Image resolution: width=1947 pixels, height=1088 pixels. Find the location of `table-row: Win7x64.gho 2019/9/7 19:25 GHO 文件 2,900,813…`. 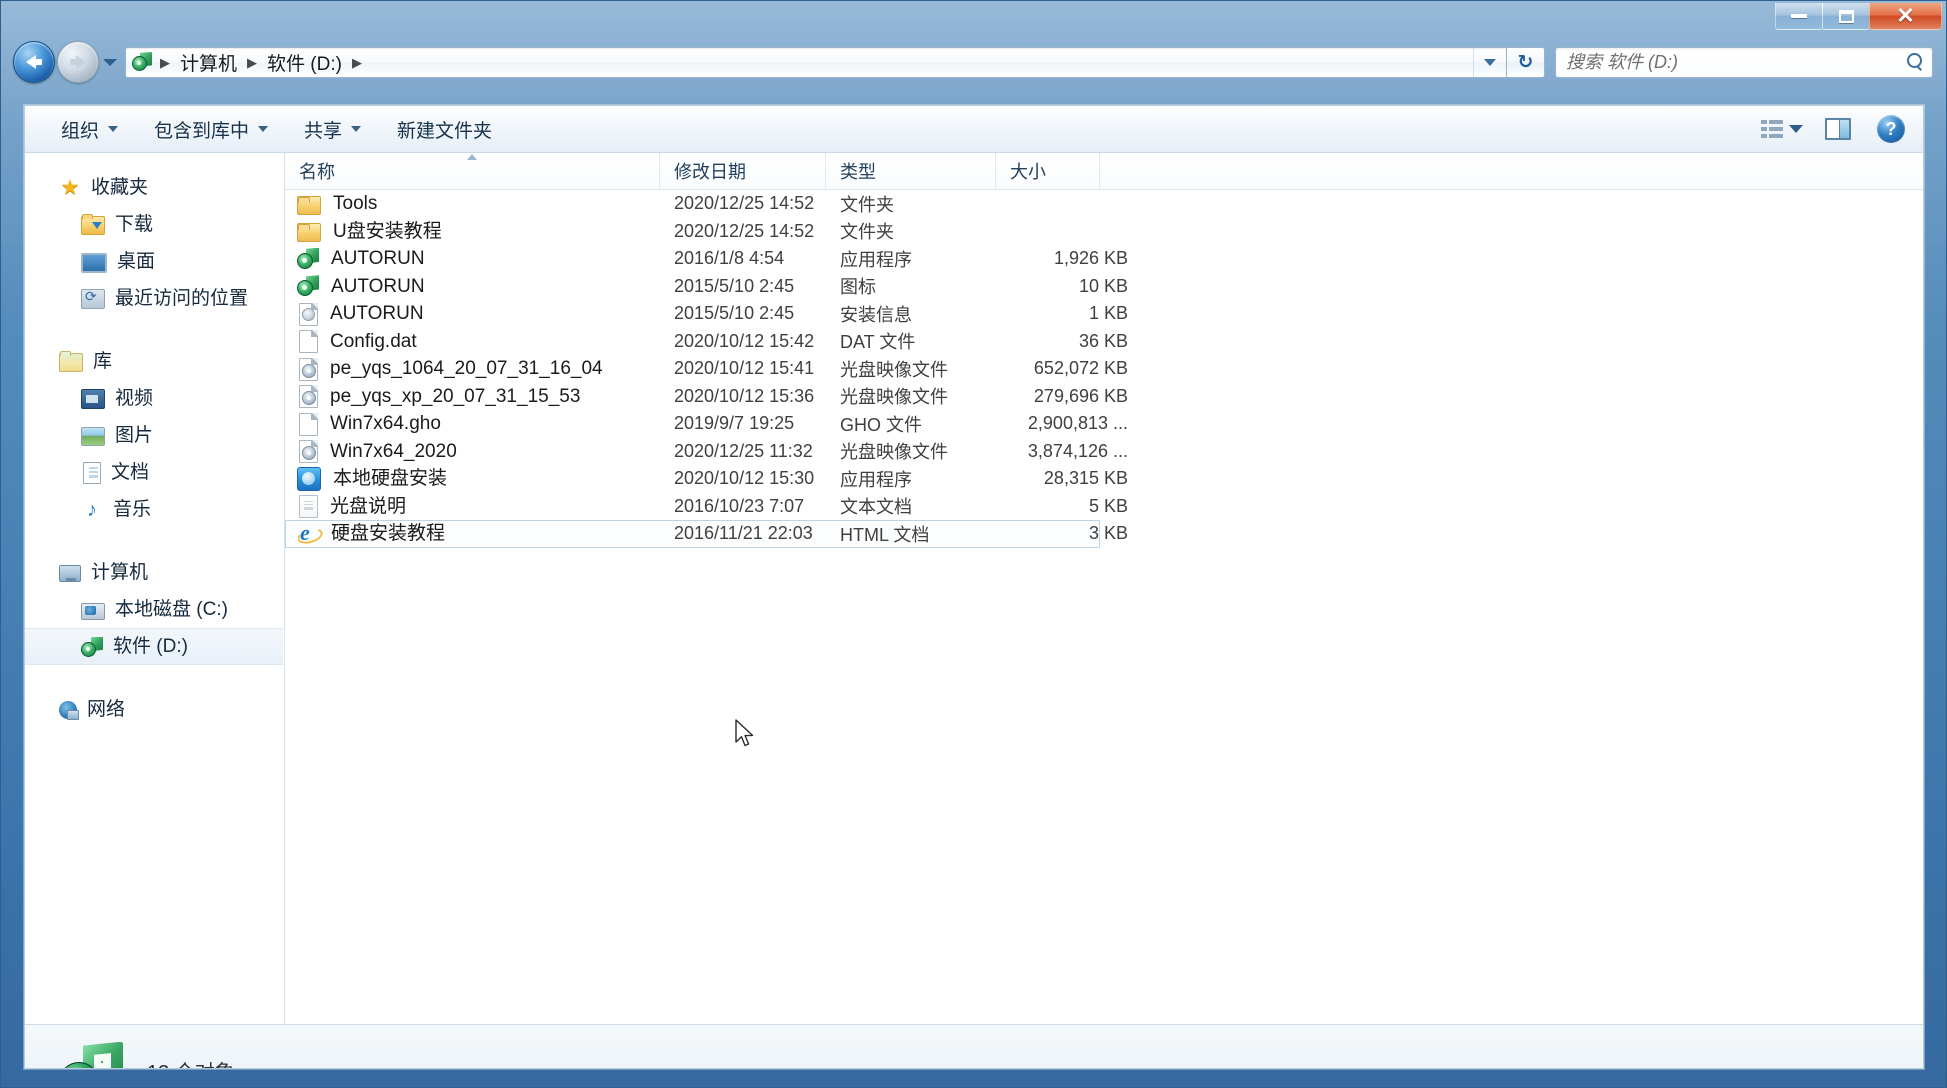

table-row: Win7x64.gho 2019/9/7 19:25 GHO 文件 2,900,813… is located at coordinates (1104, 424).